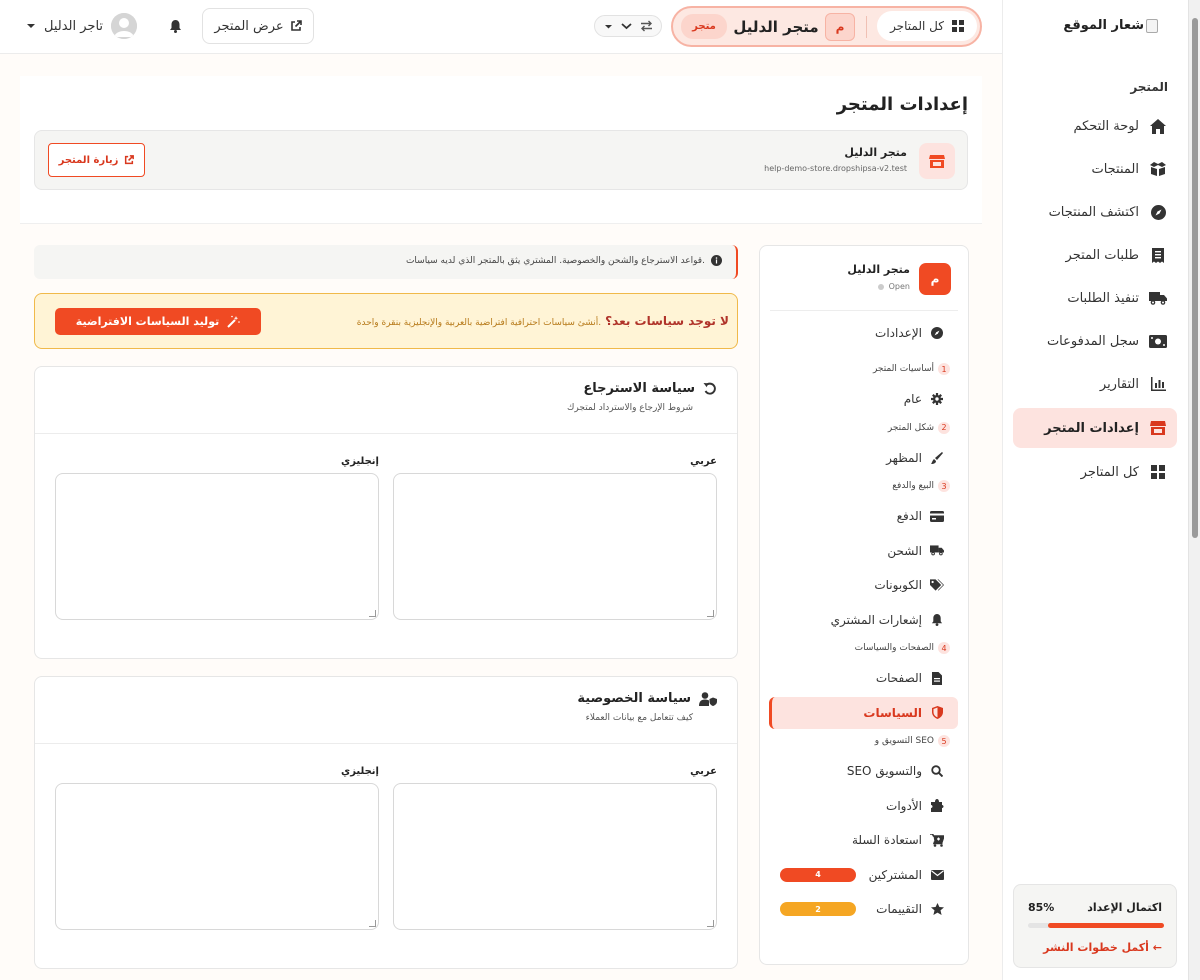  Describe the element at coordinates (944, 427) in the screenshot. I see `step-number: 2` at that location.